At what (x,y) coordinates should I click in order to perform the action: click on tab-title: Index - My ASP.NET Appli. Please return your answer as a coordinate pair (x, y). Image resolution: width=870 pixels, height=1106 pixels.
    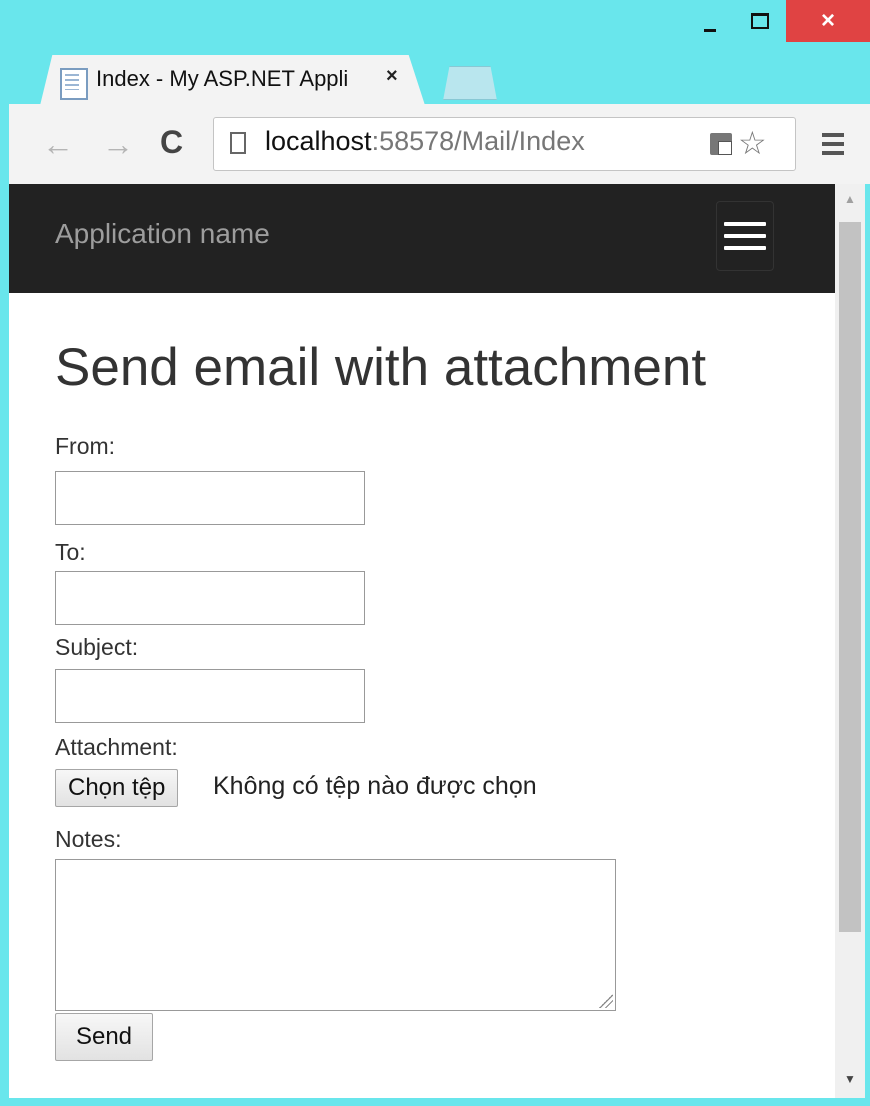
    Looking at the image, I should click on (222, 78).